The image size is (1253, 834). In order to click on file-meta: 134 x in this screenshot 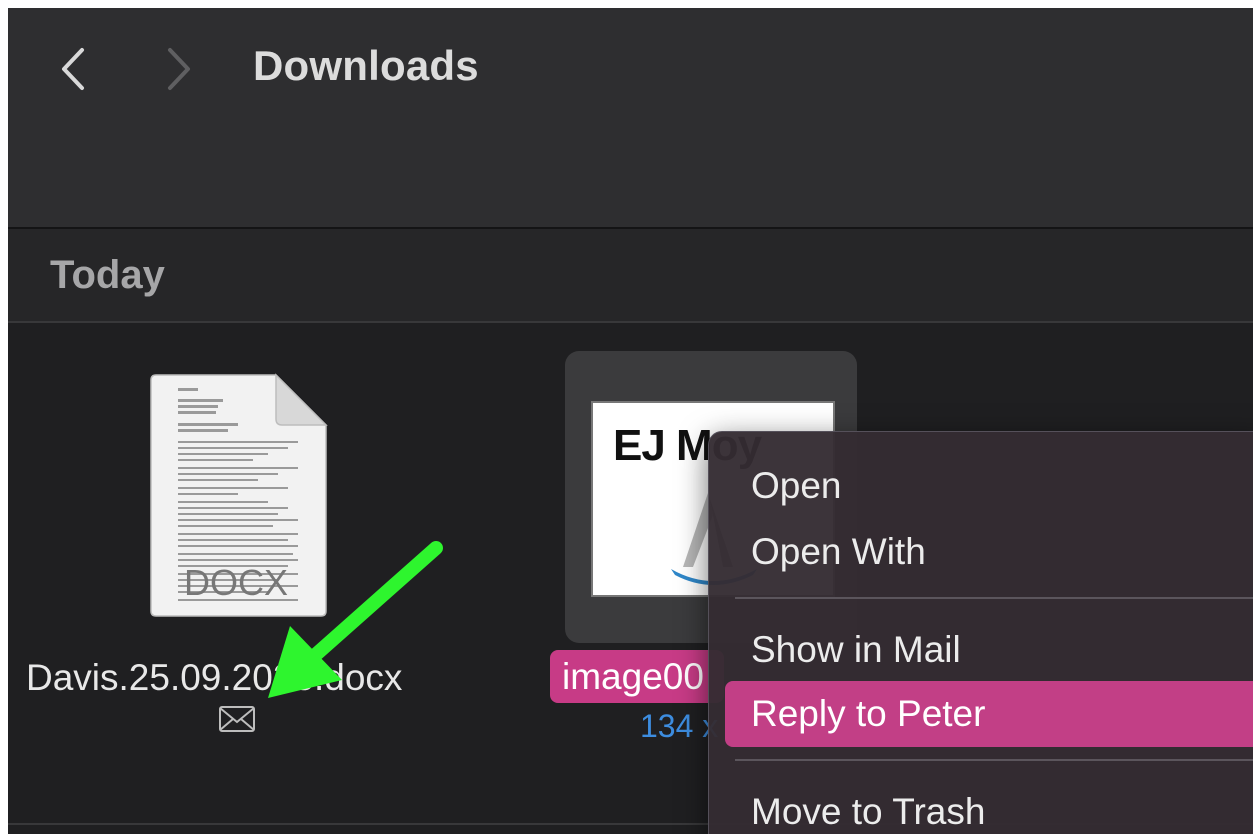, I will do `click(679, 726)`.